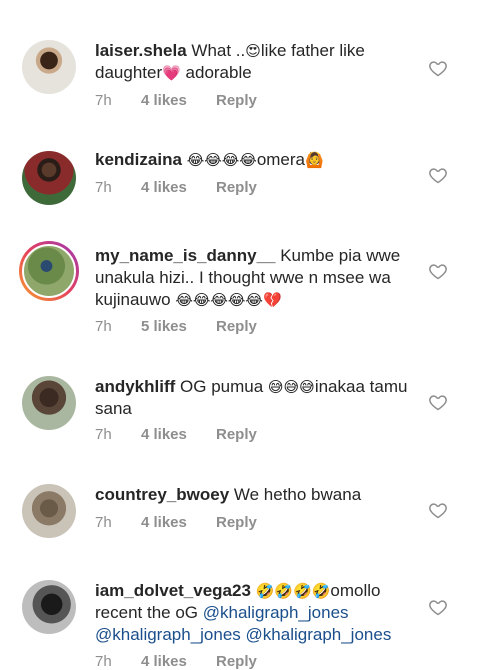  What do you see at coordinates (290, 591) in the screenshot?
I see `comment-emoji: 🤣🤣🤣🤣` at bounding box center [290, 591].